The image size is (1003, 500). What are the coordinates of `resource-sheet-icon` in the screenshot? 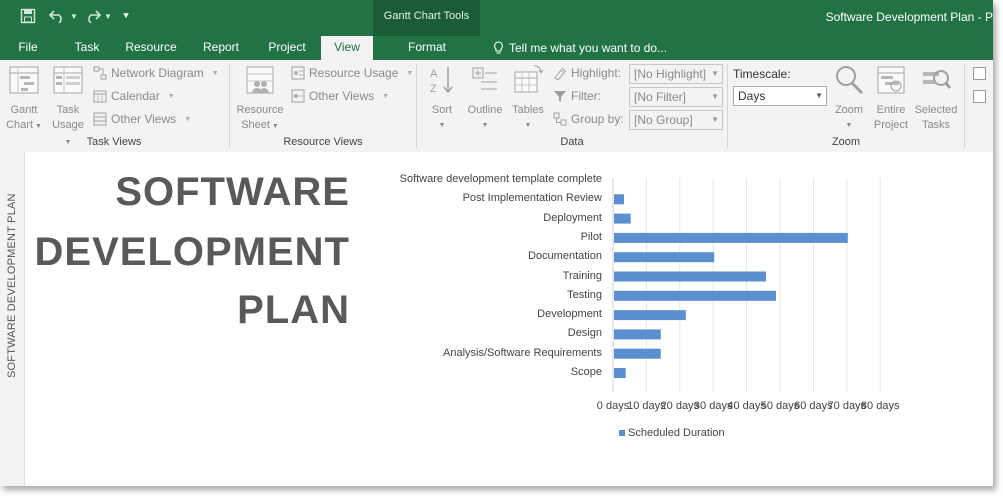 It's located at (260, 80).